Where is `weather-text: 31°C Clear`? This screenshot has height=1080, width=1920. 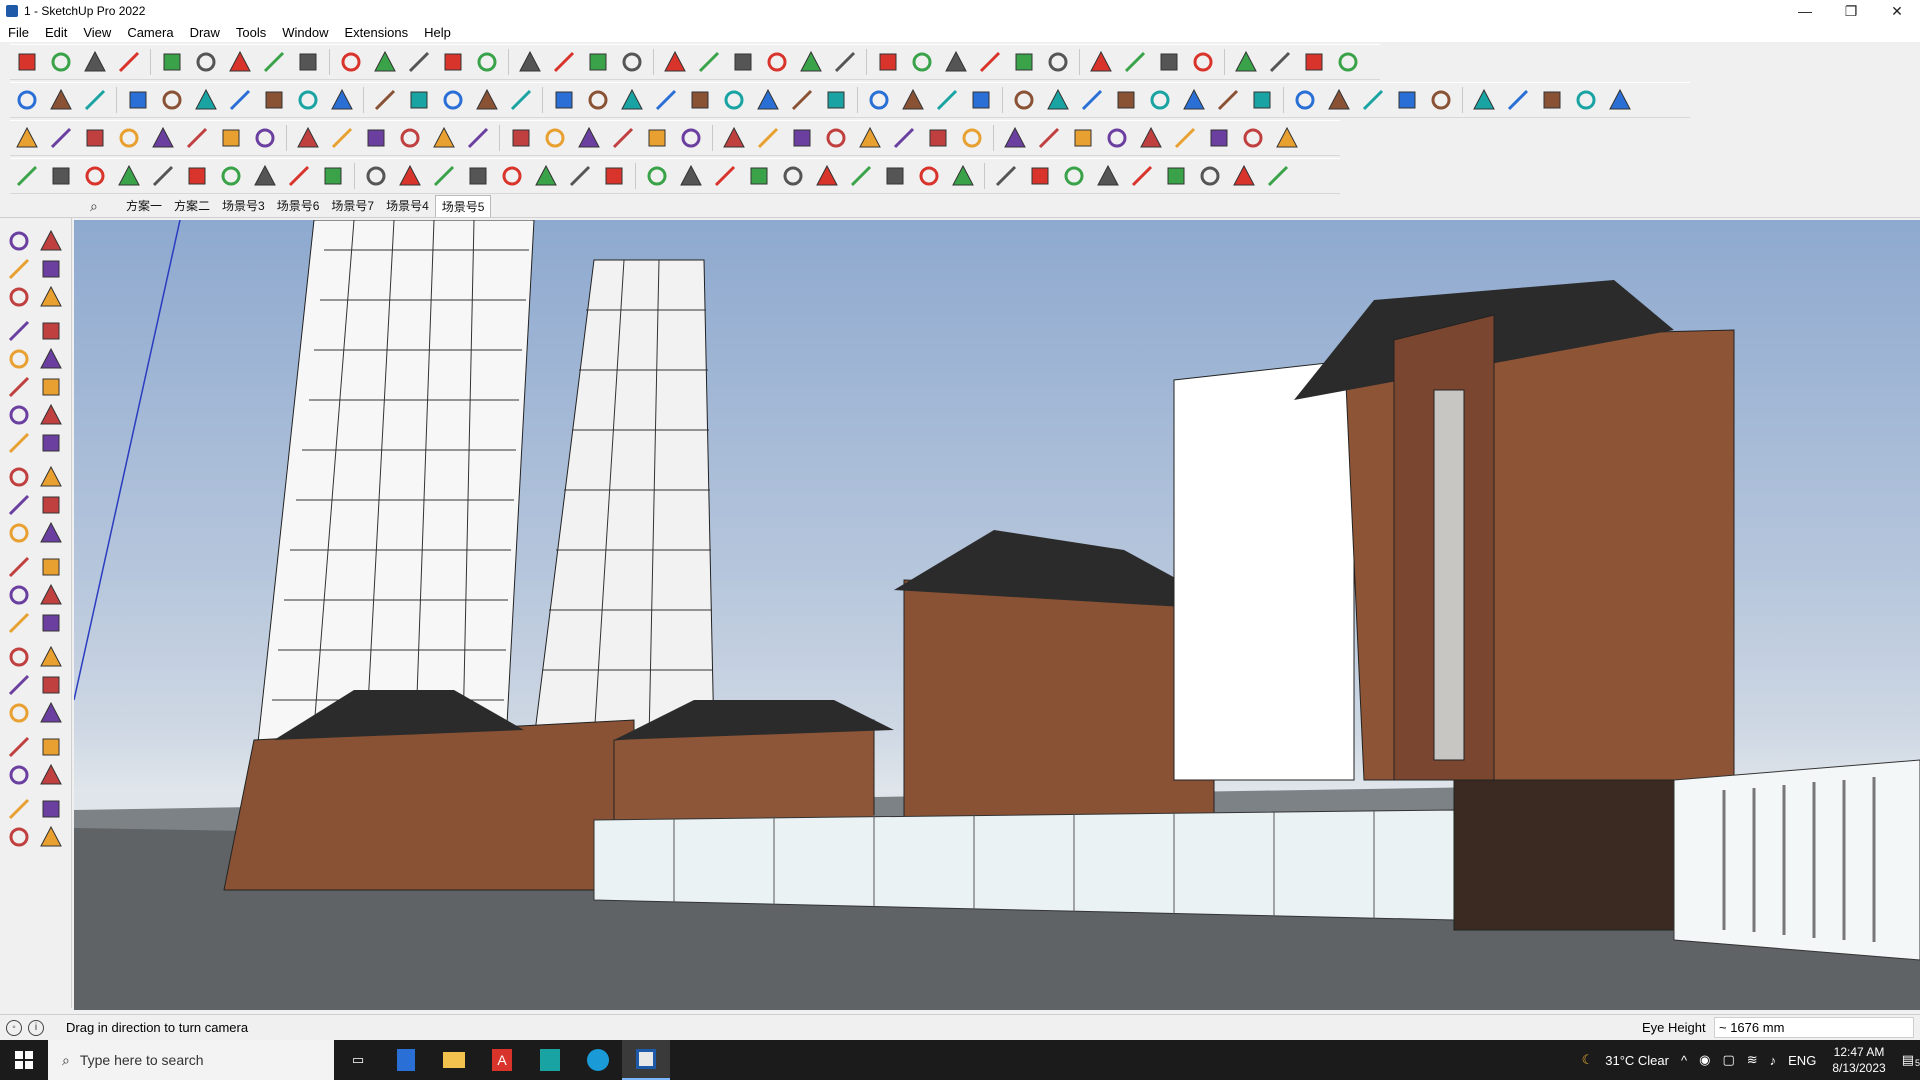 weather-text: 31°C Clear is located at coordinates (1637, 1060).